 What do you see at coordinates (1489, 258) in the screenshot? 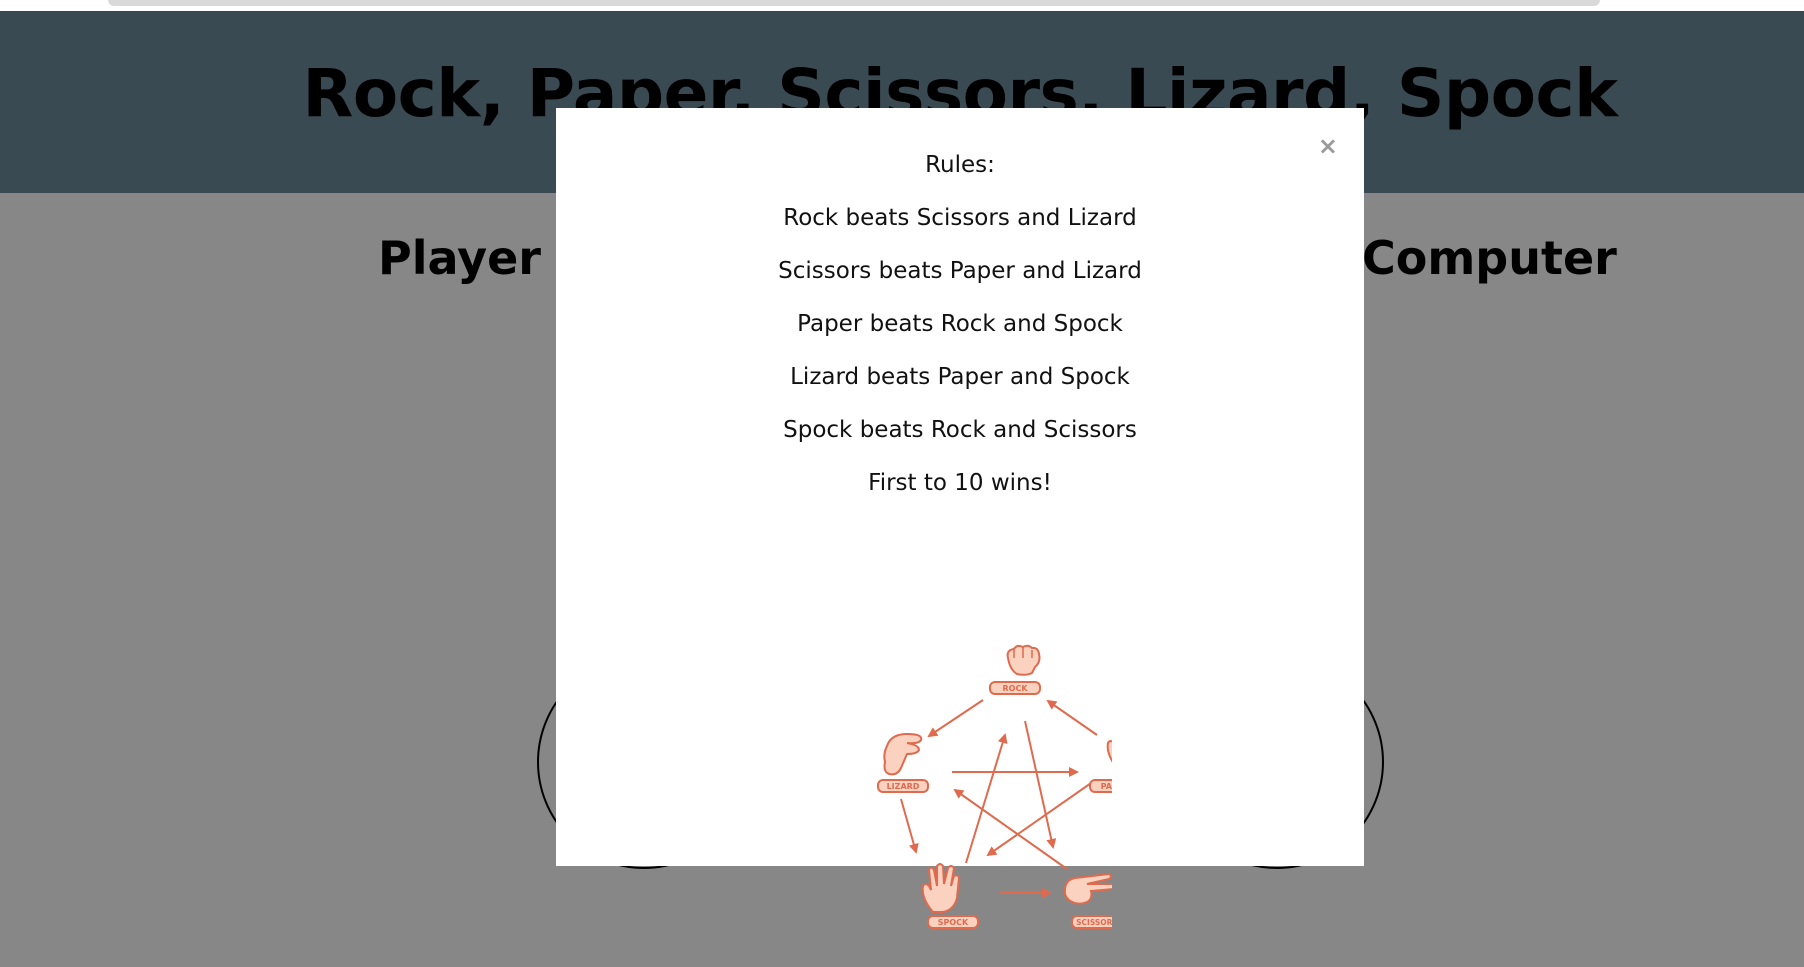
I see `computer-heading: Computer` at bounding box center [1489, 258].